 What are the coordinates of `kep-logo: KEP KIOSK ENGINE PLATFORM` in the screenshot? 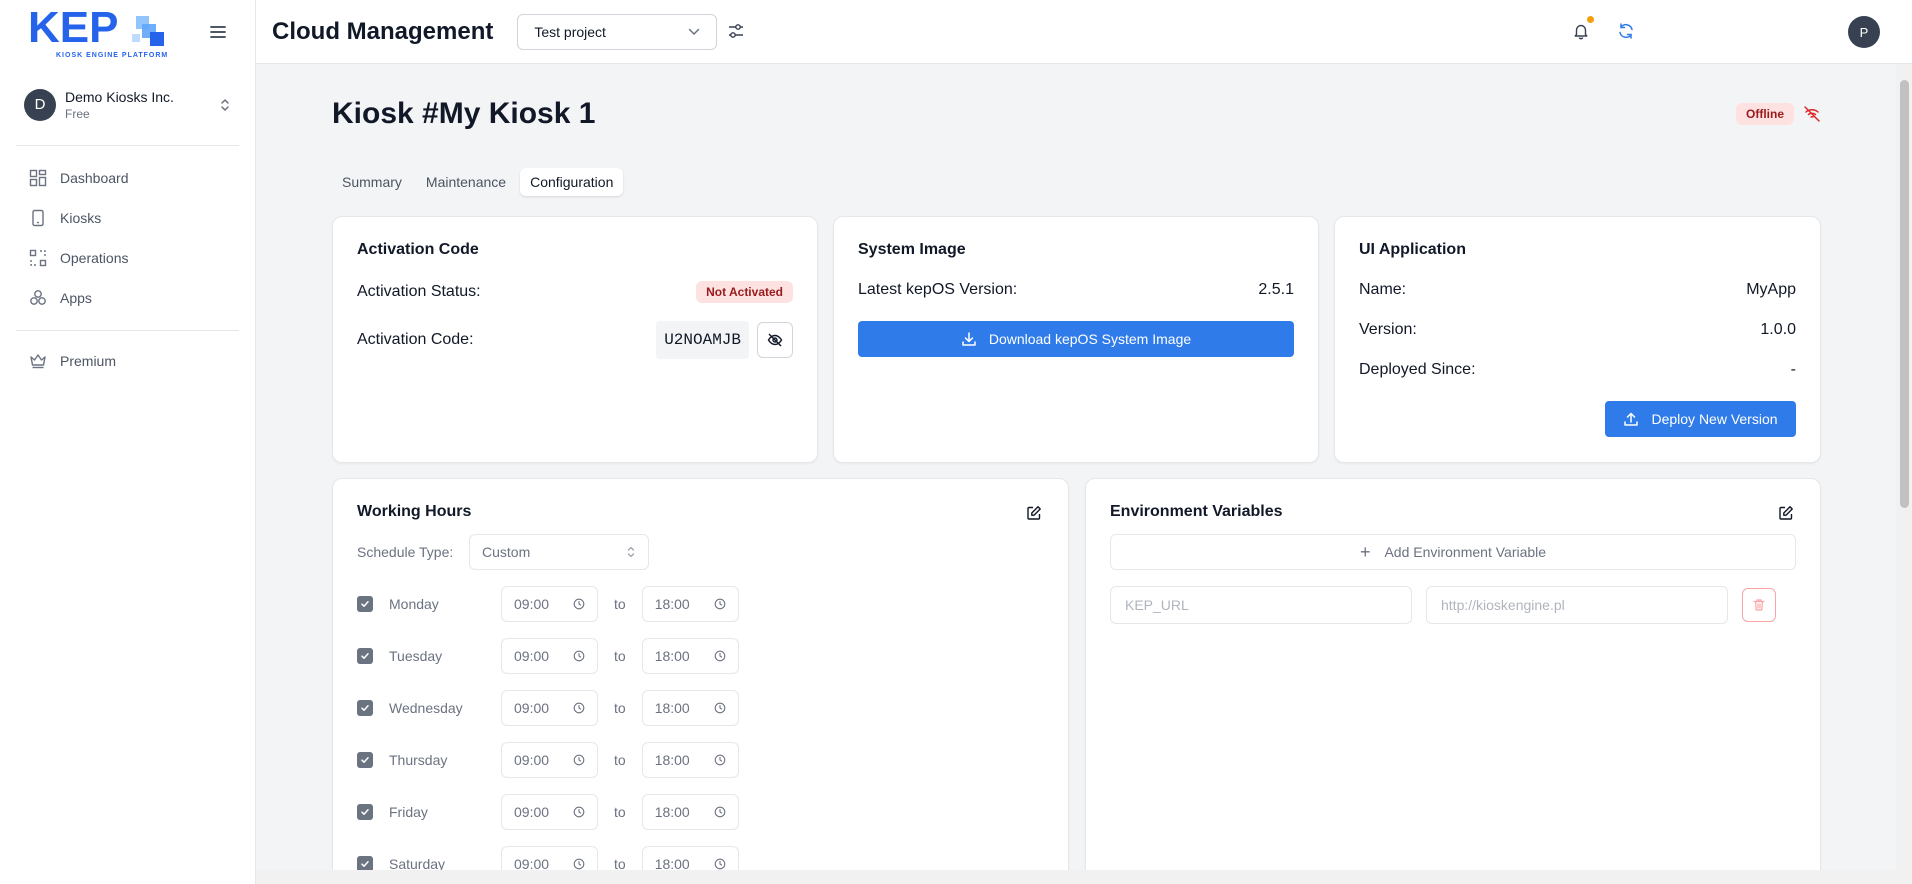 It's located at (100, 32).